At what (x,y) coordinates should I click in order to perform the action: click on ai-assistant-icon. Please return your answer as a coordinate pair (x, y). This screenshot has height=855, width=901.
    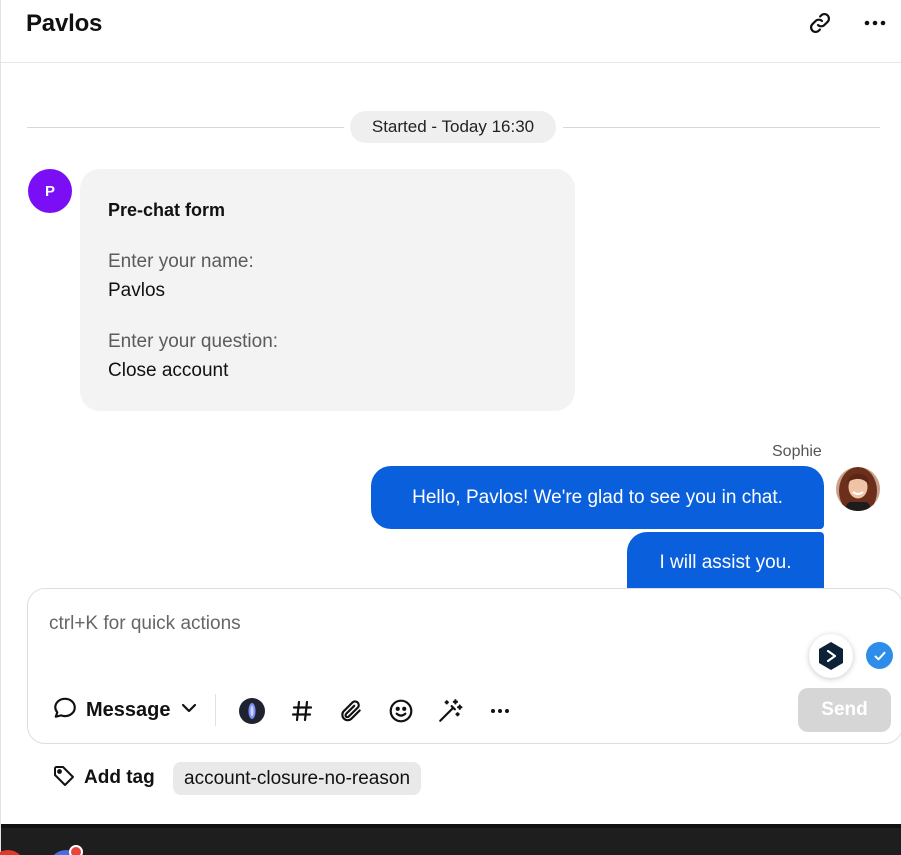
    Looking at the image, I should click on (252, 711).